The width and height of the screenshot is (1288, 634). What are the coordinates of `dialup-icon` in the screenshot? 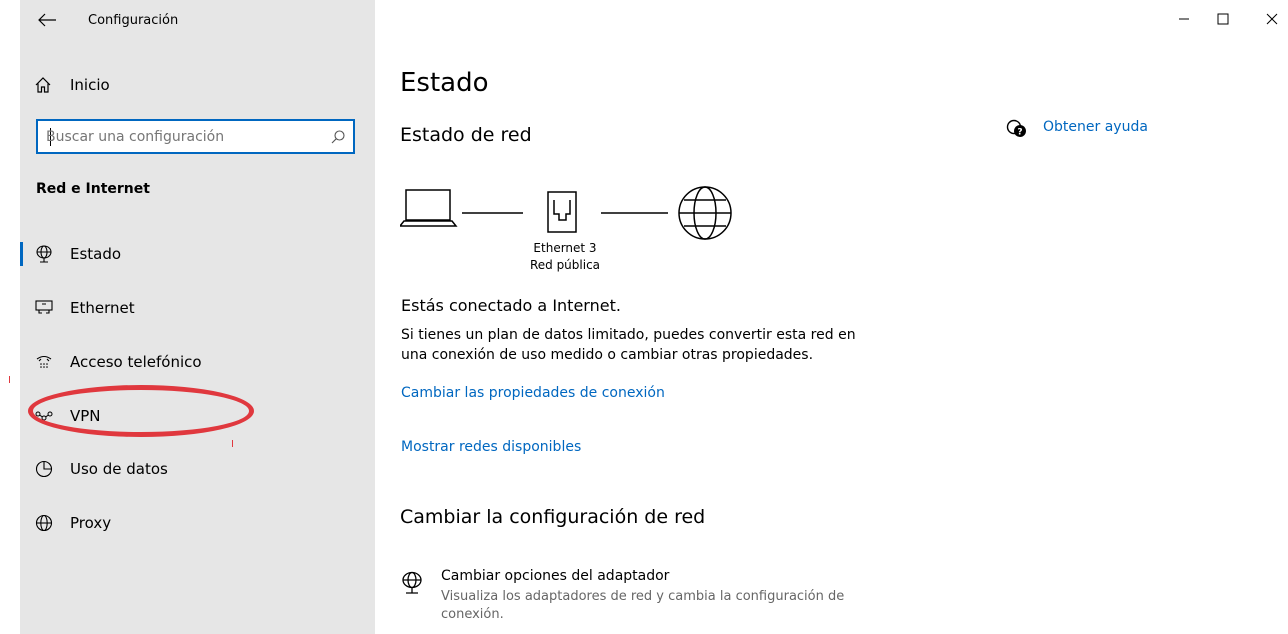 It's located at (44, 361).